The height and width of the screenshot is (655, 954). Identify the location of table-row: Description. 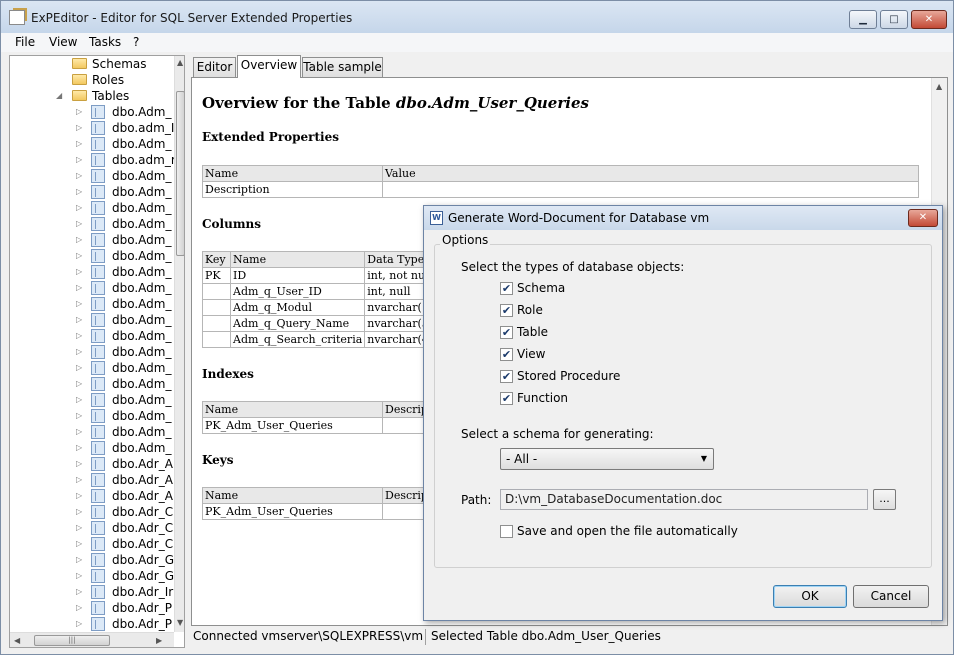
(560, 189).